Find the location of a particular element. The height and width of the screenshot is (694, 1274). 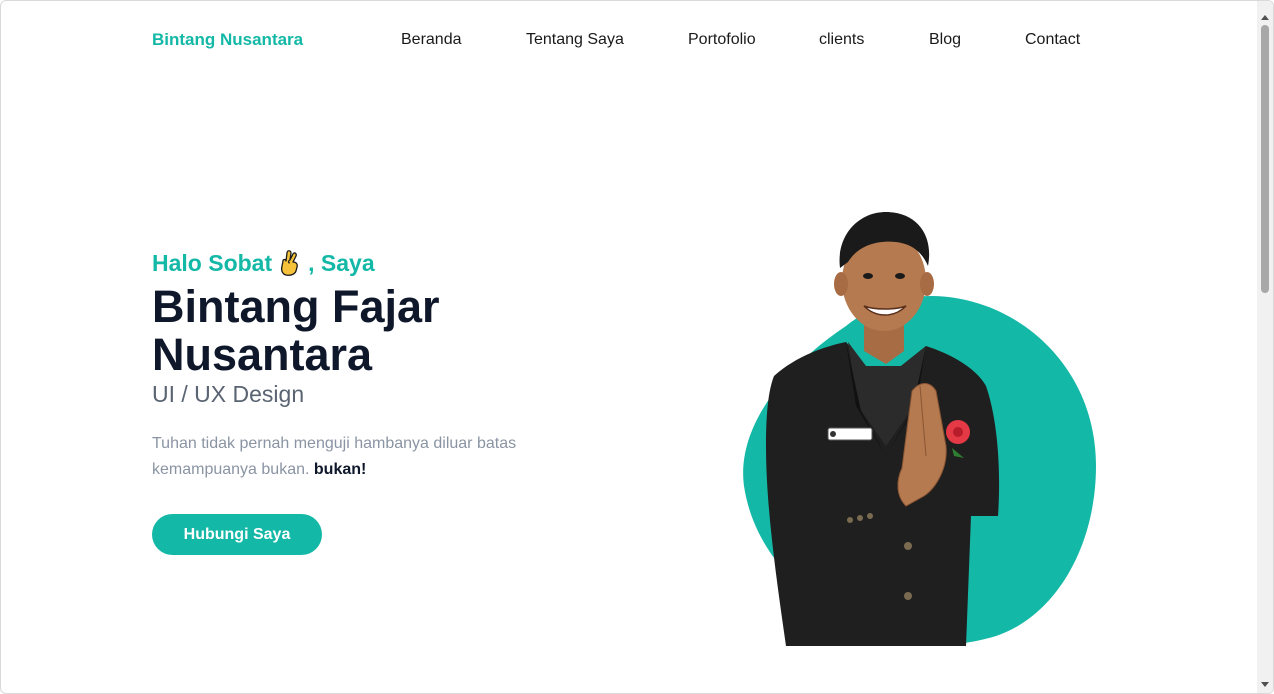

hero-role: UI / UX Design is located at coordinates (228, 394).